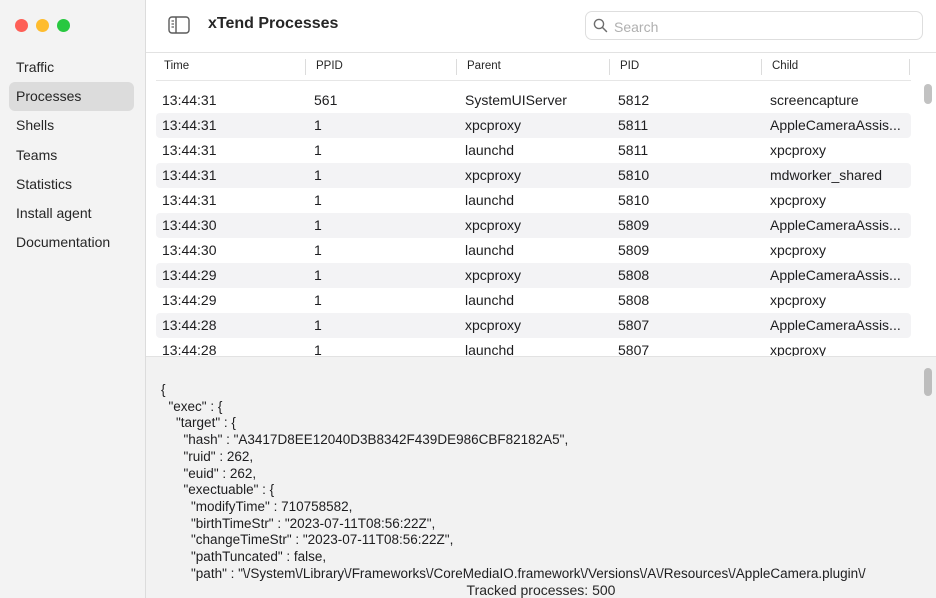 The height and width of the screenshot is (598, 936). I want to click on table-header: Time PPID Parent PID Child, so click(533, 67).